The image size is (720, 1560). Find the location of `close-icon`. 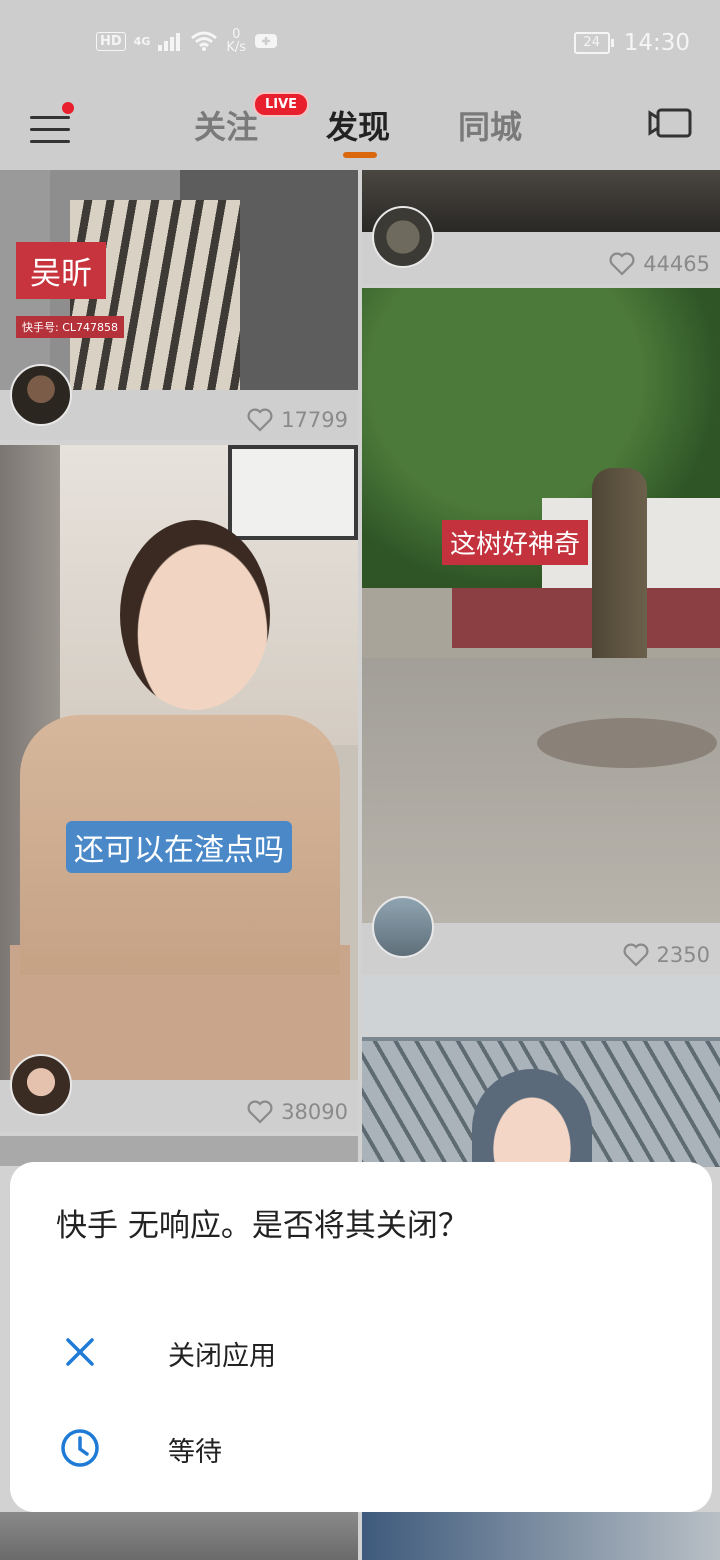

close-icon is located at coordinates (80, 1352).